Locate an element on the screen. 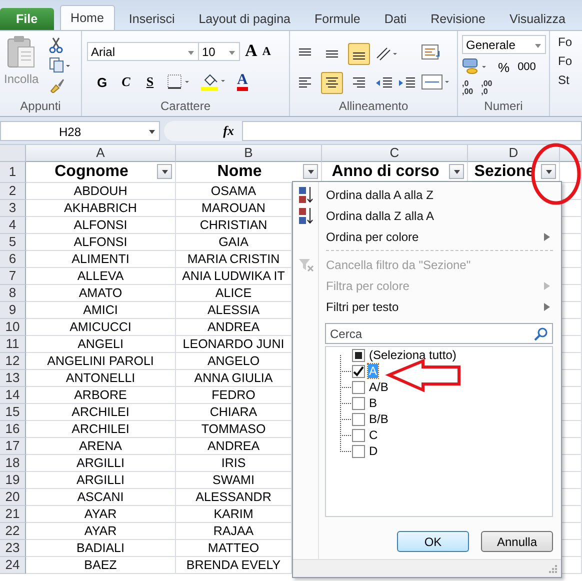 This screenshot has height=581, width=582. grow-font-button: A is located at coordinates (251, 51).